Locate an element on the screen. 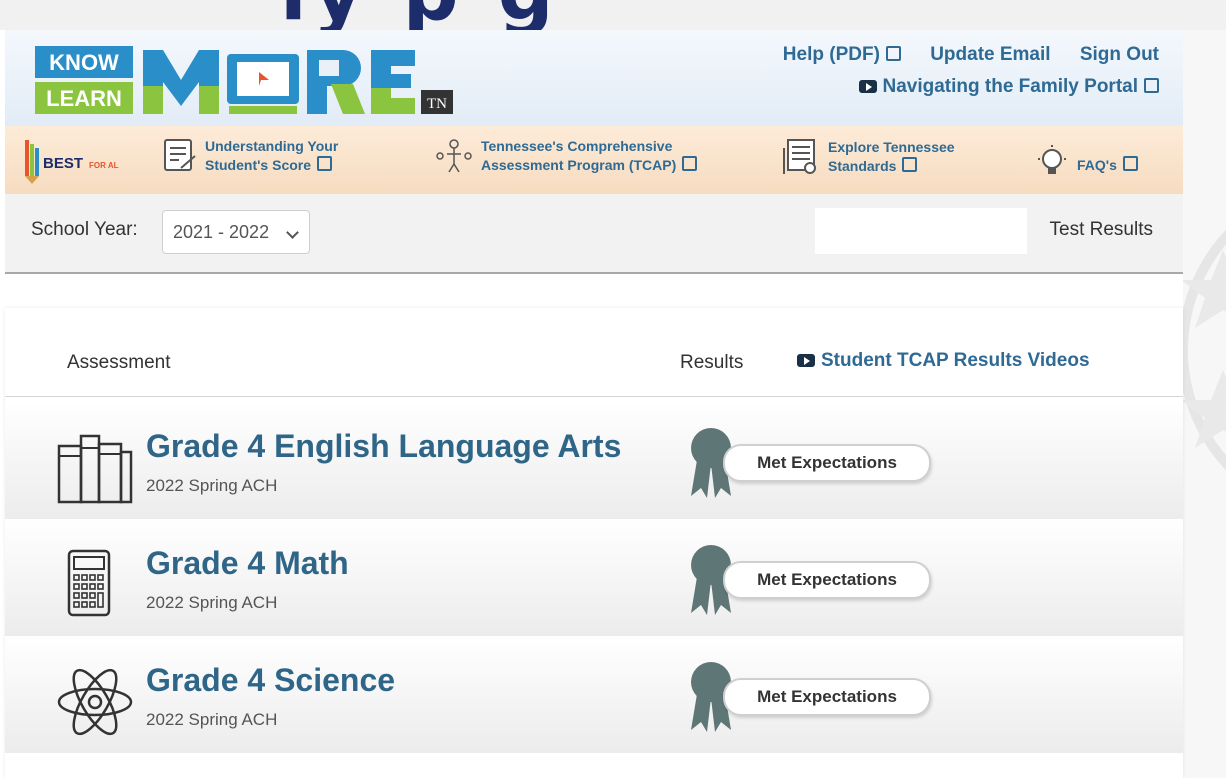 The width and height of the screenshot is (1226, 778). top-banner-strip: ly p g is located at coordinates (613, 15).